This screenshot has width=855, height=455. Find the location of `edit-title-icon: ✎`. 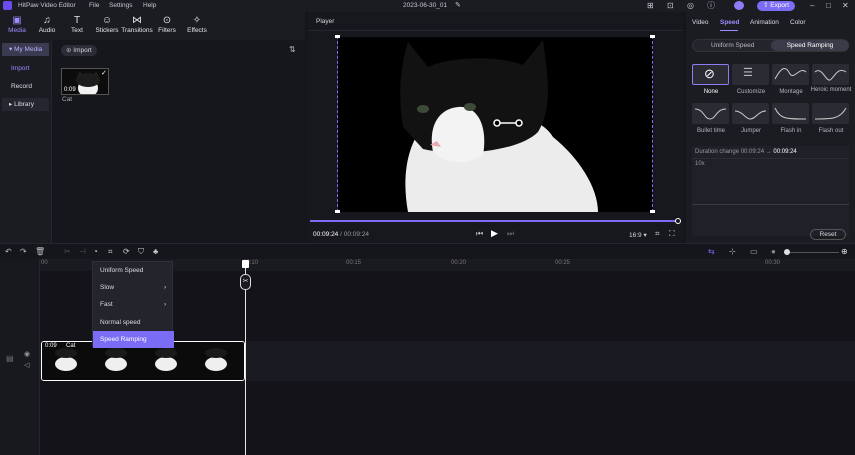

edit-title-icon: ✎ is located at coordinates (458, 6).